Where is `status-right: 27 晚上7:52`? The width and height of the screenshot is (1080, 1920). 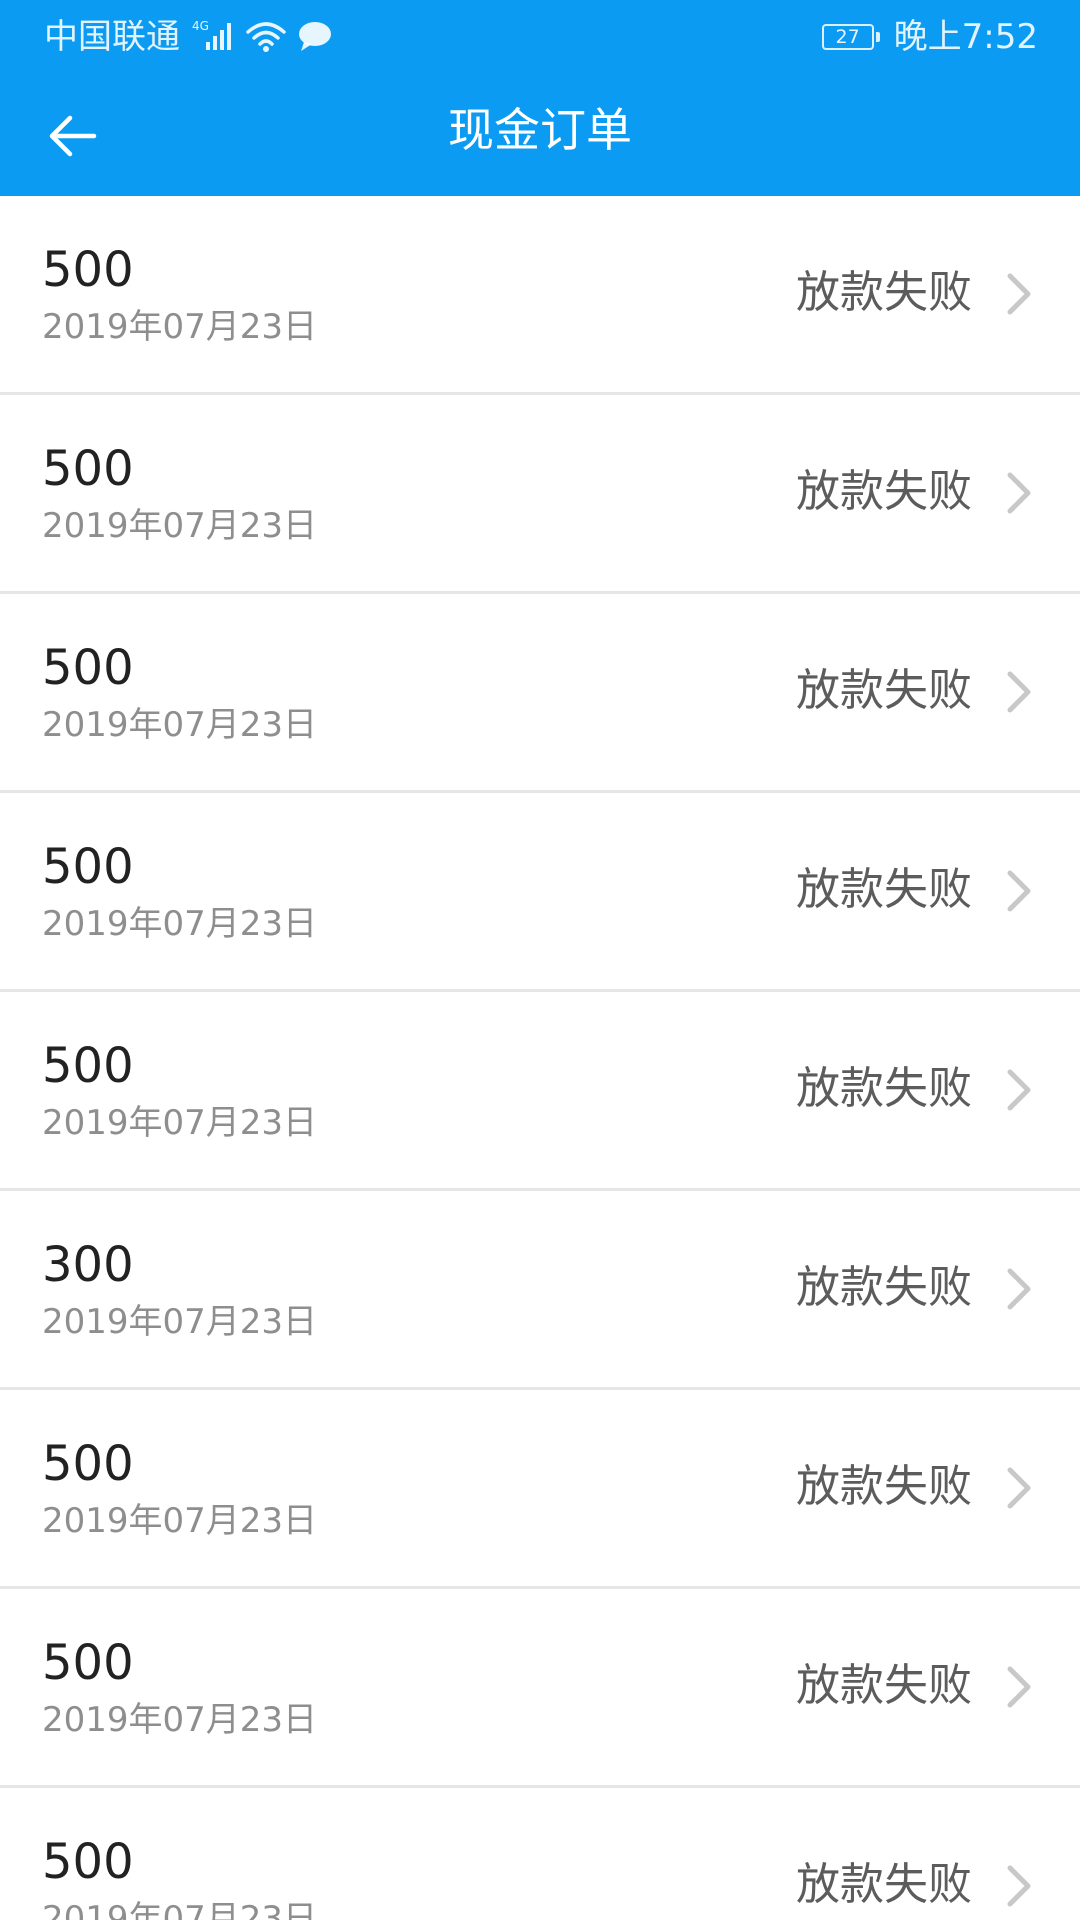
status-right: 27 晚上7:52 is located at coordinates (929, 37).